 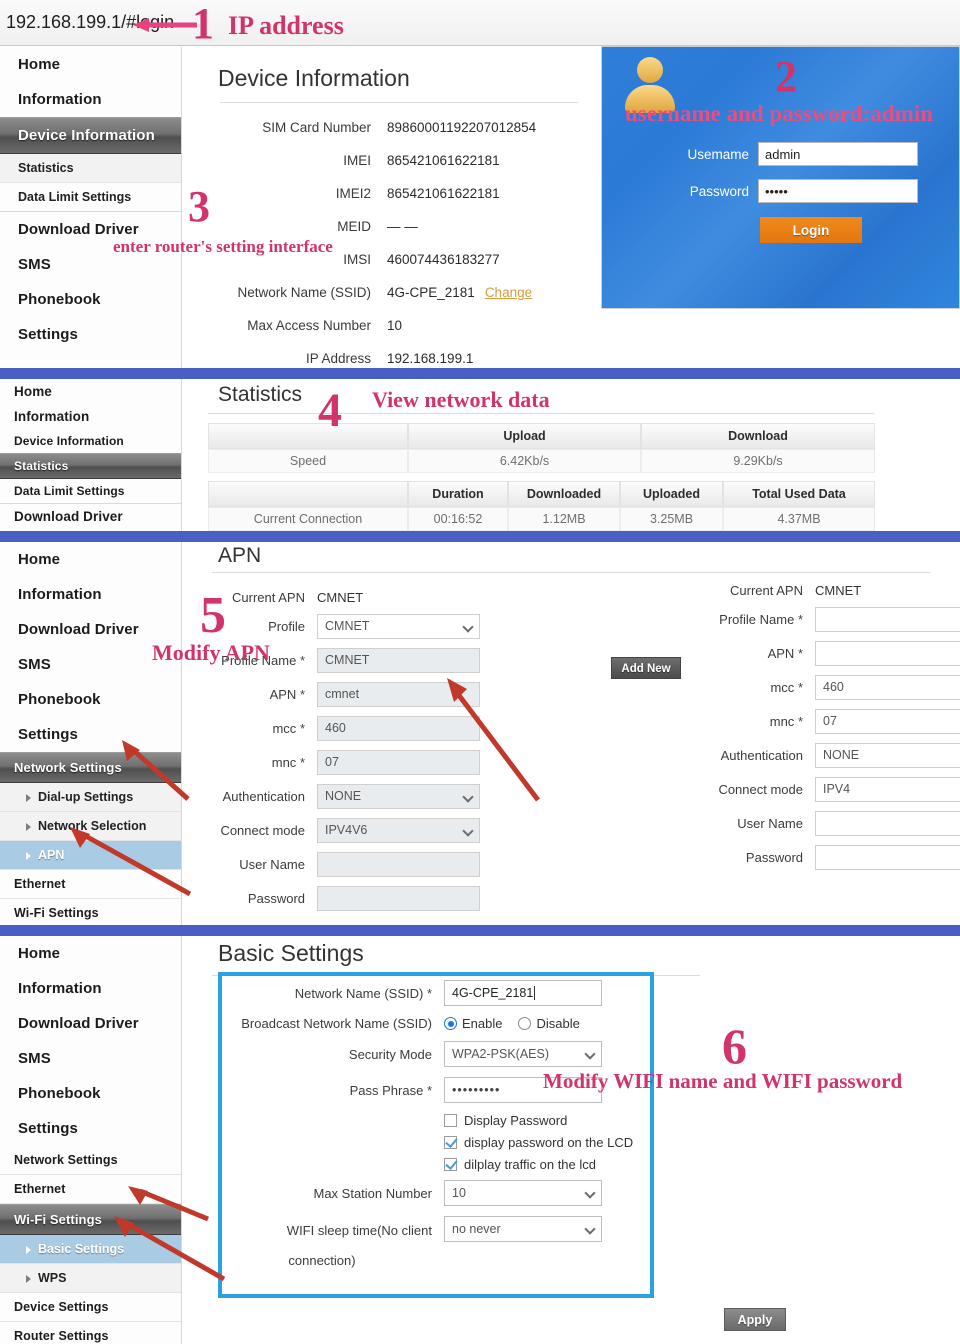 I want to click on checkbox-display-password, so click(x=450, y=1120).